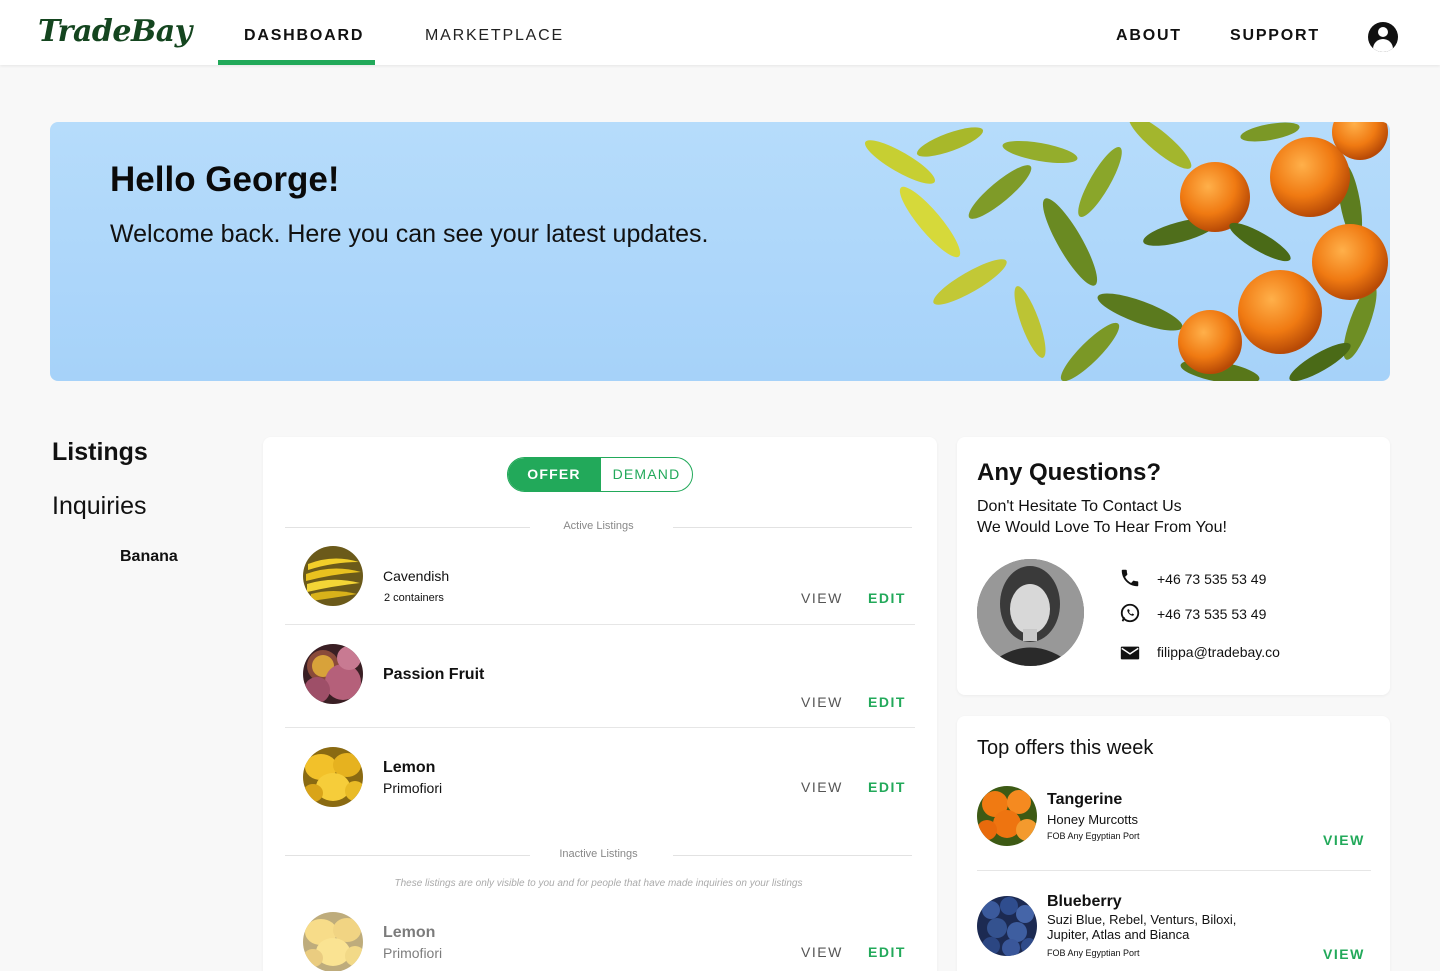  I want to click on nav-active-indicator, so click(296, 62).